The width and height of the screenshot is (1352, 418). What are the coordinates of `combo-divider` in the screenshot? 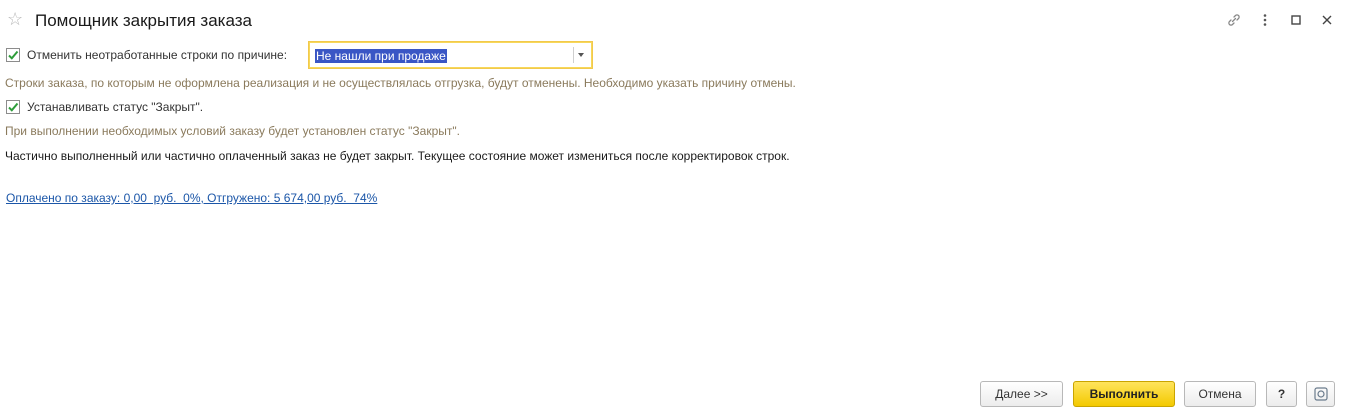 It's located at (573, 55).